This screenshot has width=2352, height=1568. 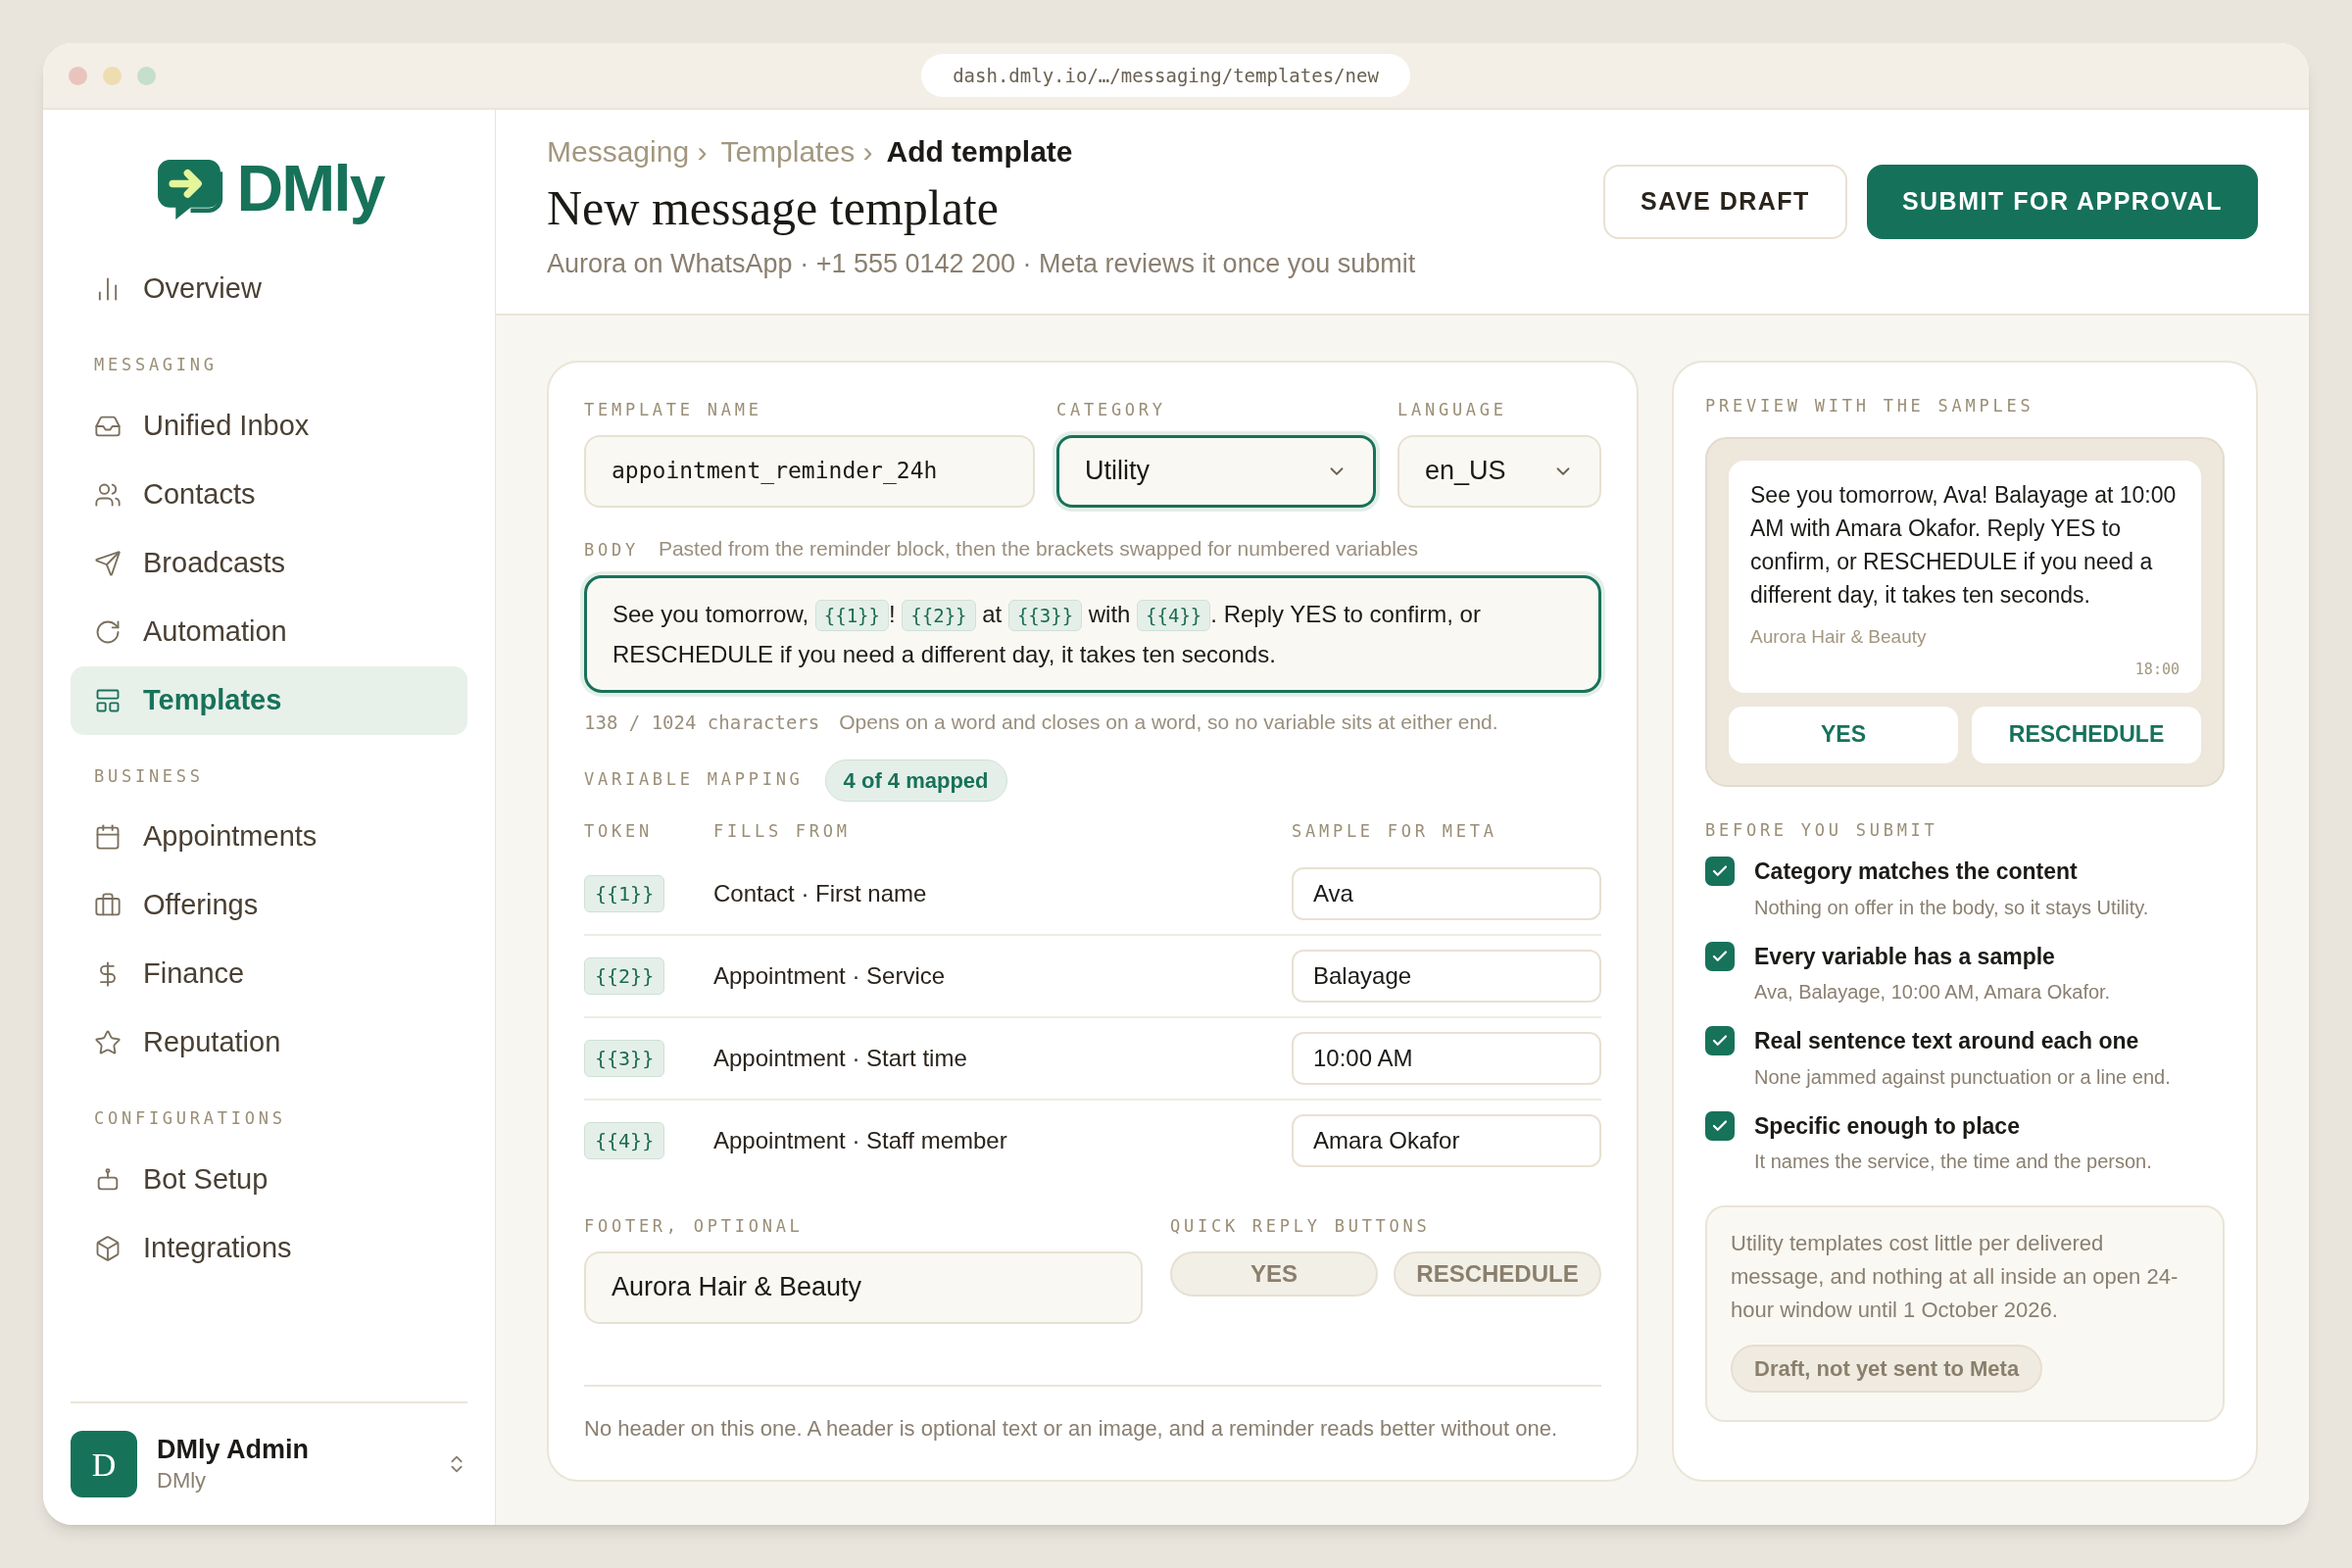 I want to click on nav-item: Finance, so click(x=269, y=974).